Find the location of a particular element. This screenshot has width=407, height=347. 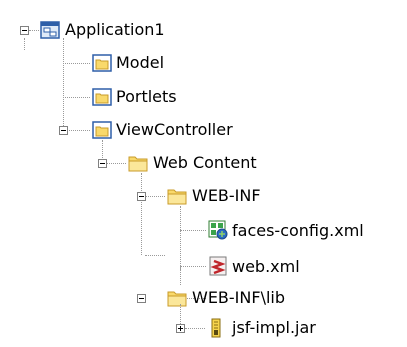

tree-item-faces-config: faces-config.xml is located at coordinates (298, 231).